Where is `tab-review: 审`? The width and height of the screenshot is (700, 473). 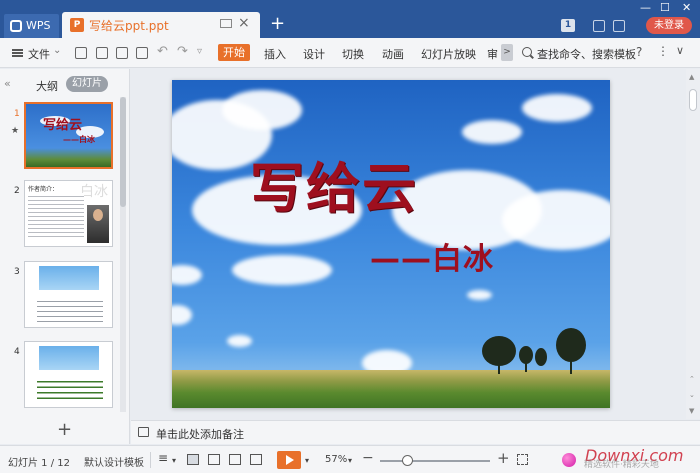
tab-review: 审 is located at coordinates (492, 54).